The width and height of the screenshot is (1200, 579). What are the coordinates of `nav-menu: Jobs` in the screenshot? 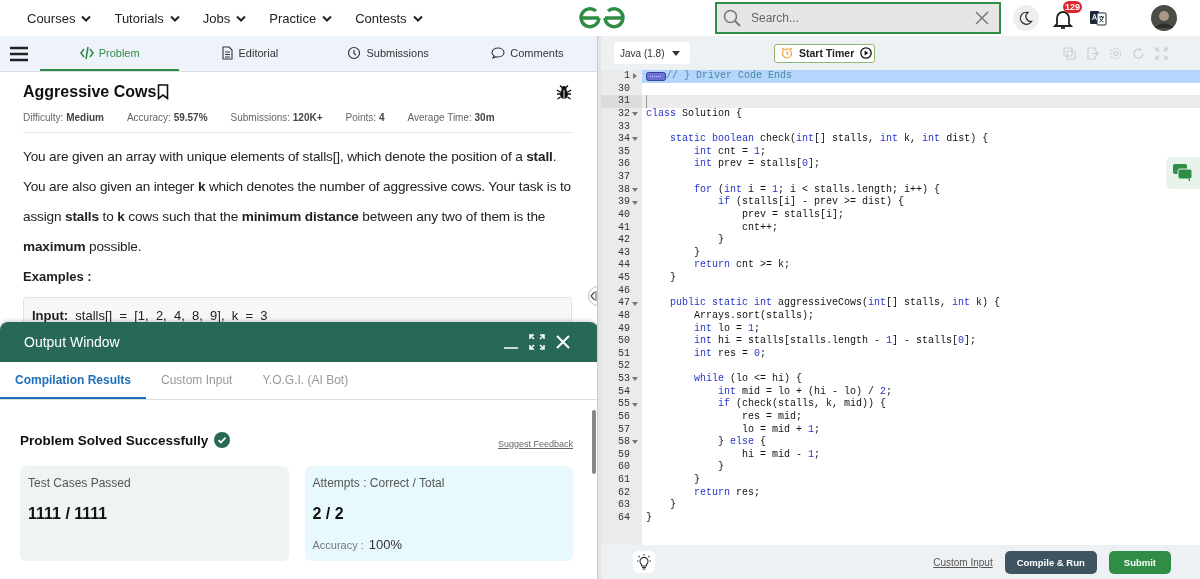 It's located at (225, 18).